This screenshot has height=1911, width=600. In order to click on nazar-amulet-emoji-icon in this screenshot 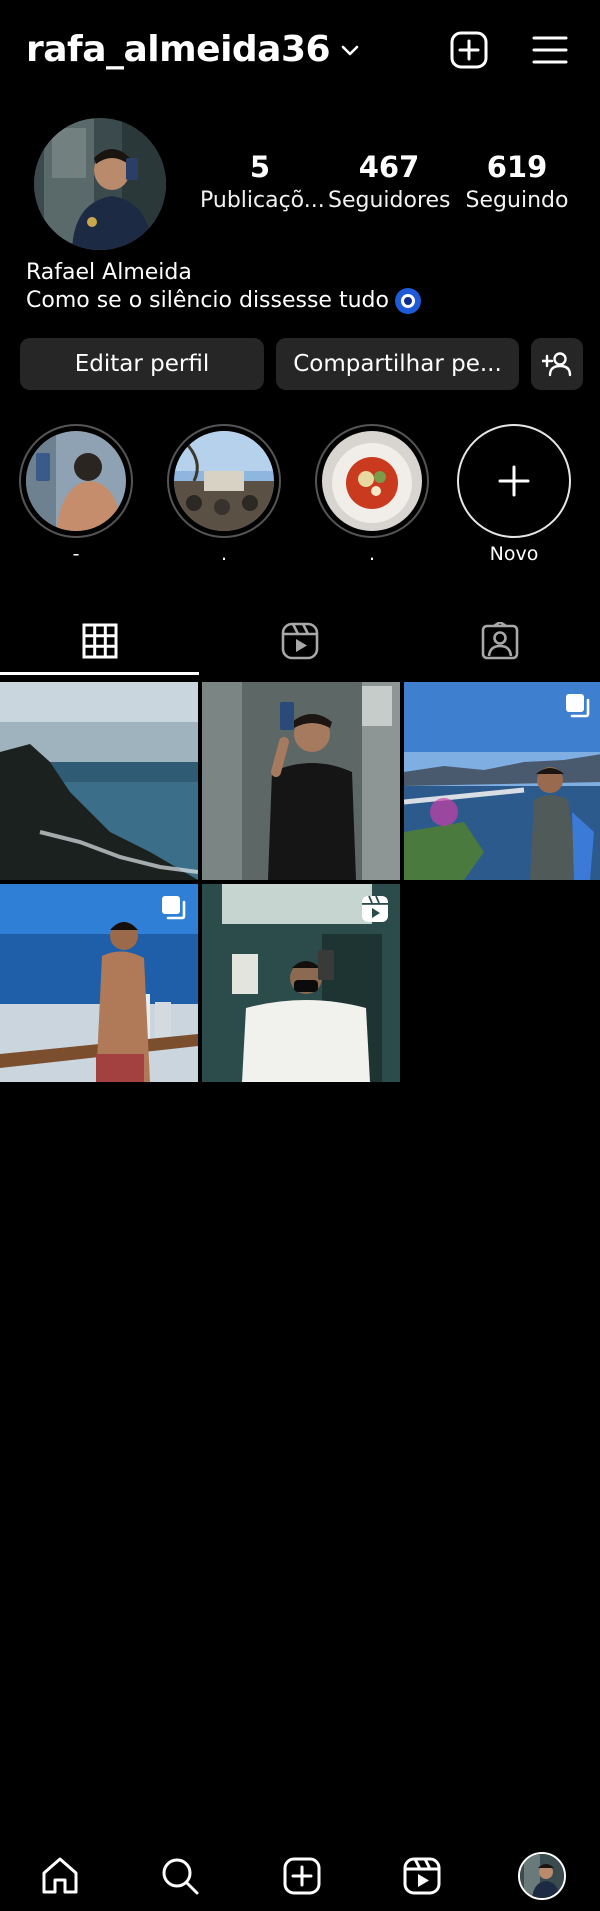, I will do `click(407, 301)`.